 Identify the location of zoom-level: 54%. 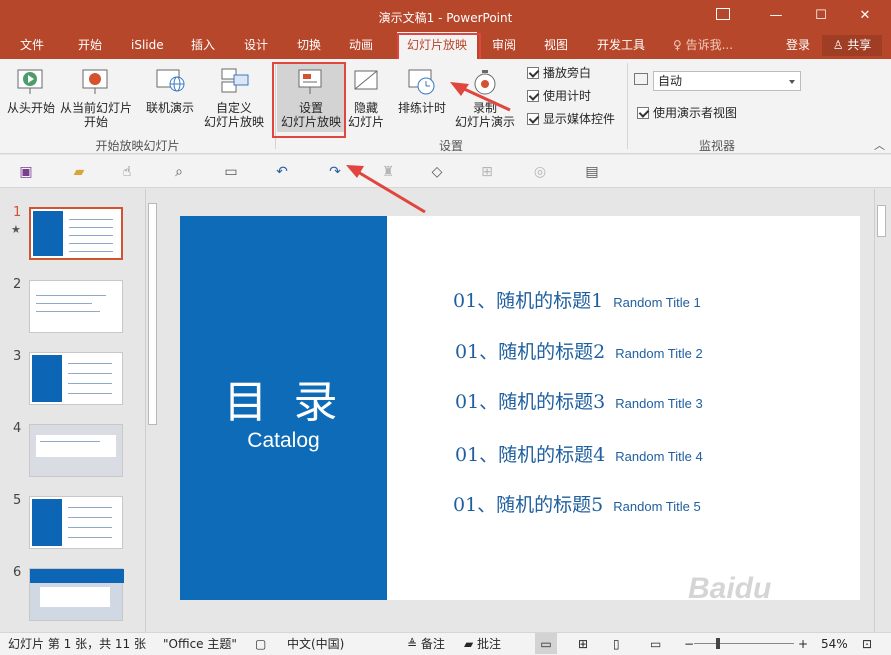
(834, 644).